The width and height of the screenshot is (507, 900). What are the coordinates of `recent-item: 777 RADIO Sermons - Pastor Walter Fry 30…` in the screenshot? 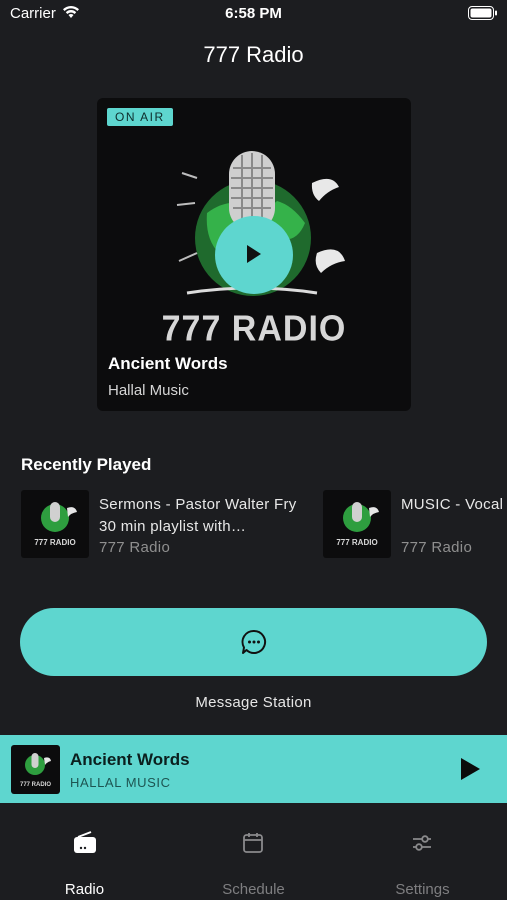 It's located at (166, 525).